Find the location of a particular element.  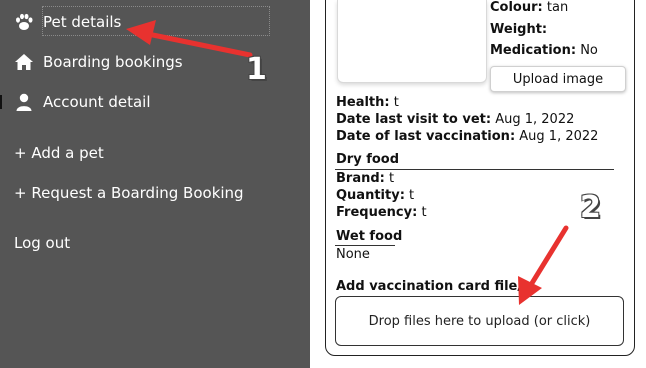

weight-label: Weight: is located at coordinates (519, 29).